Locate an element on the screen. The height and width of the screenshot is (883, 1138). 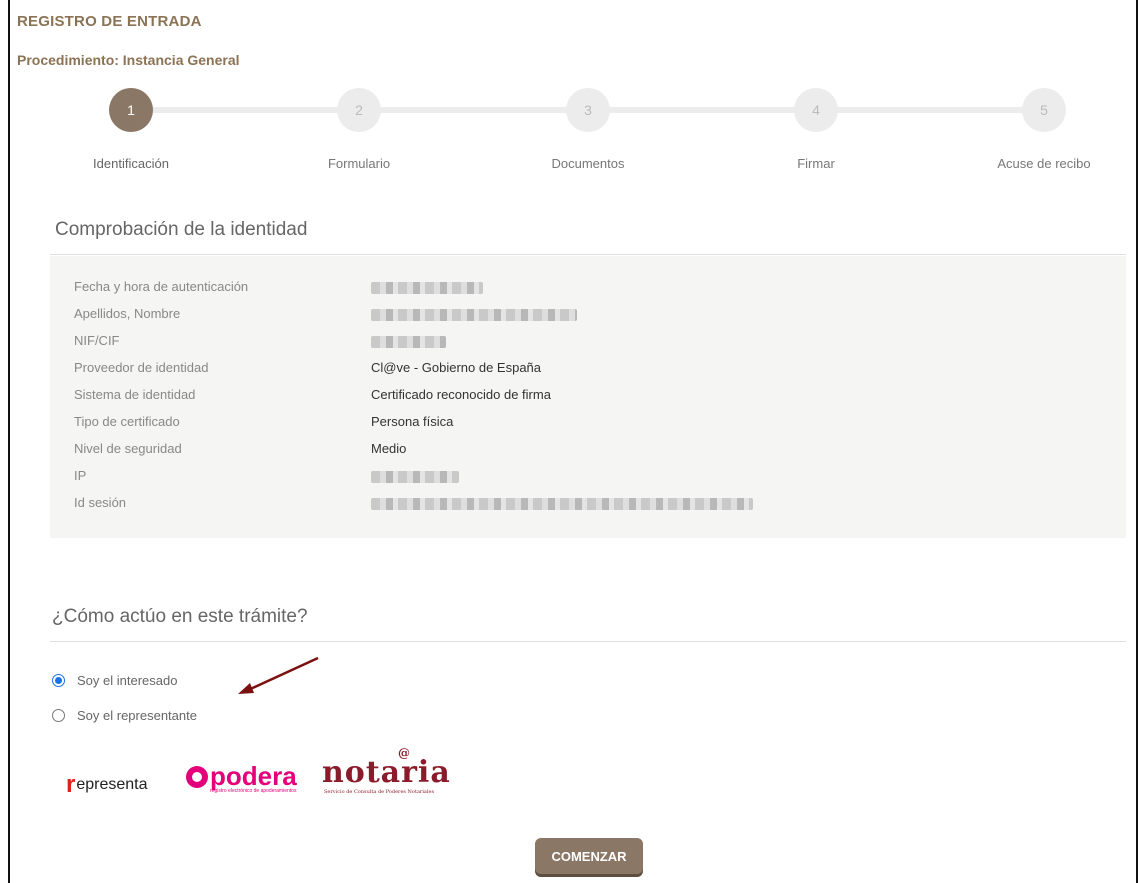
step-3-label: Documentos is located at coordinates (588, 163).